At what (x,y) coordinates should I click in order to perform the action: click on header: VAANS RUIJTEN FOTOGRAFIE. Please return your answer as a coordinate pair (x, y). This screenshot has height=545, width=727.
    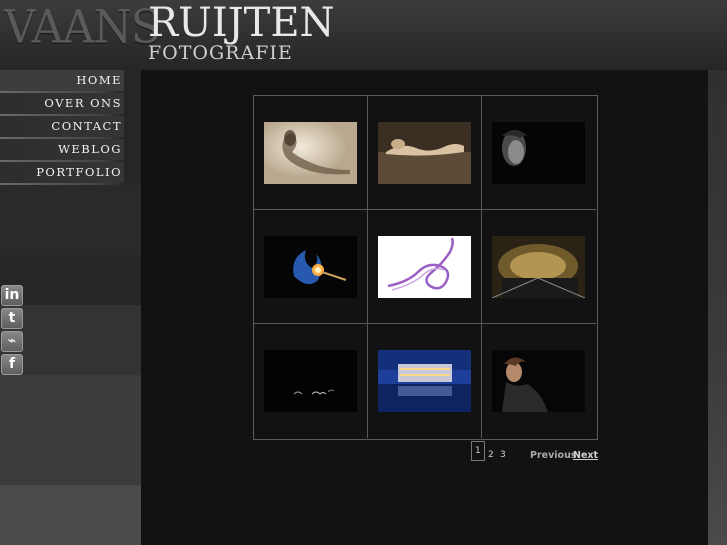
    Looking at the image, I should click on (363, 35).